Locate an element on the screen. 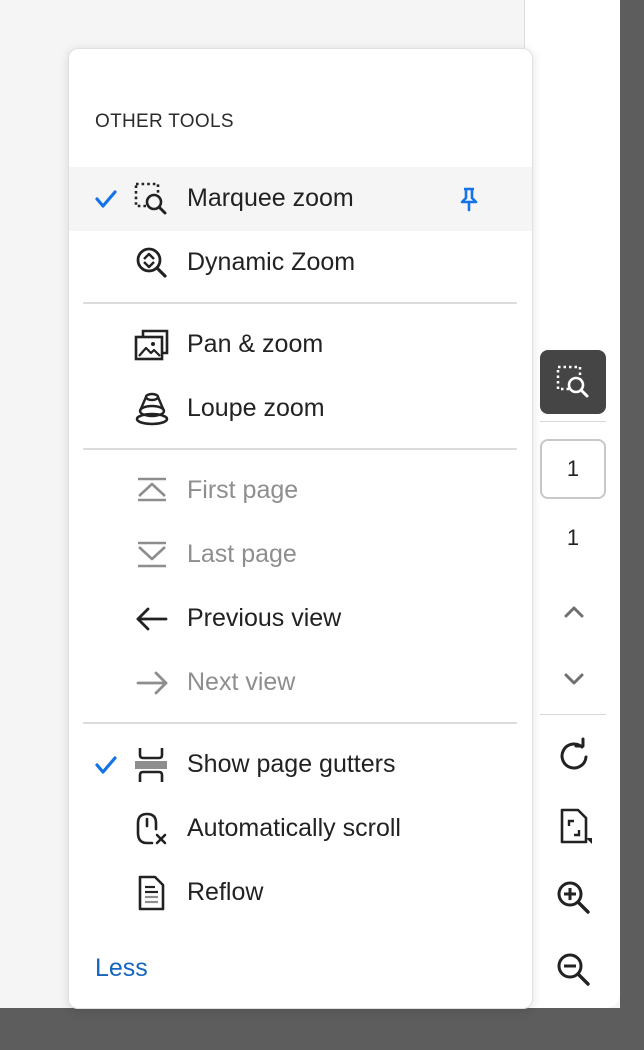  menu-item-label: Pan & zoom is located at coordinates (255, 344).